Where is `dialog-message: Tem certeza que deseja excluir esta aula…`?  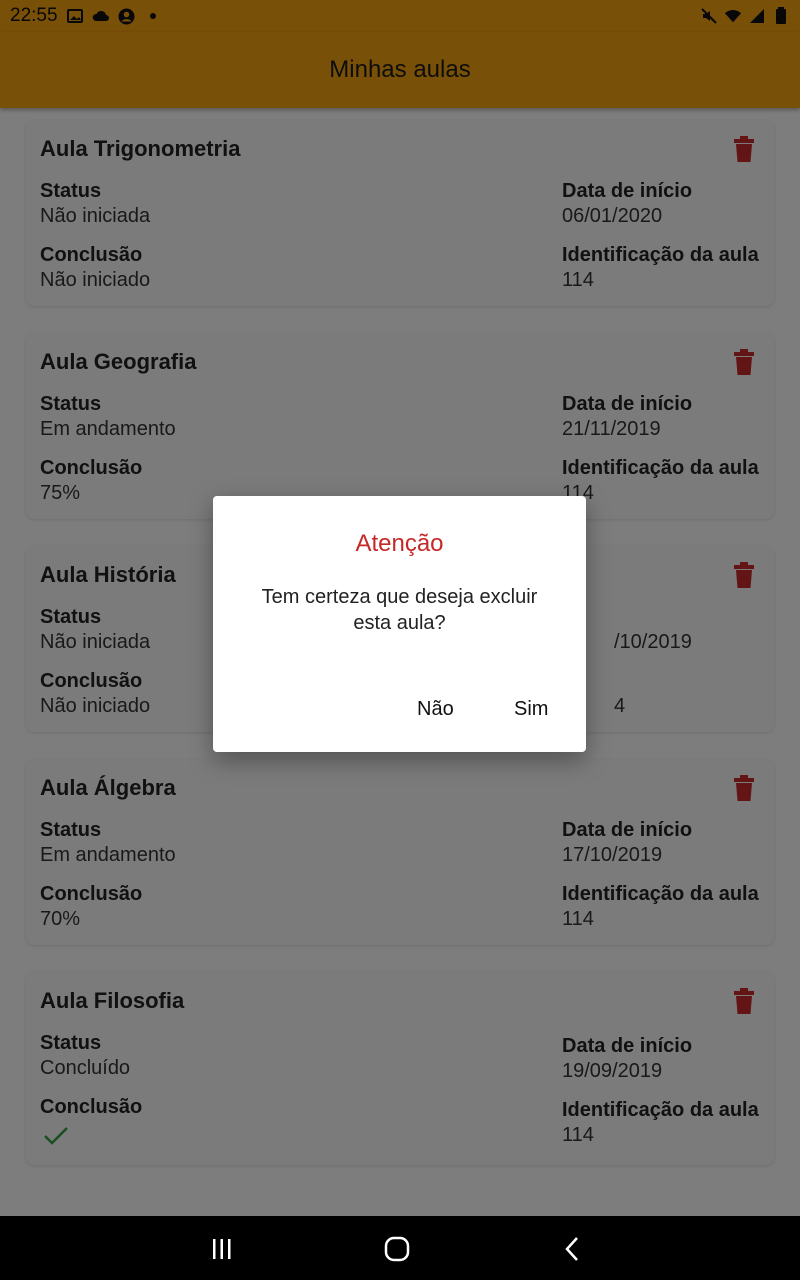
dialog-message: Tem certeza que deseja excluir esta aula… is located at coordinates (399, 610).